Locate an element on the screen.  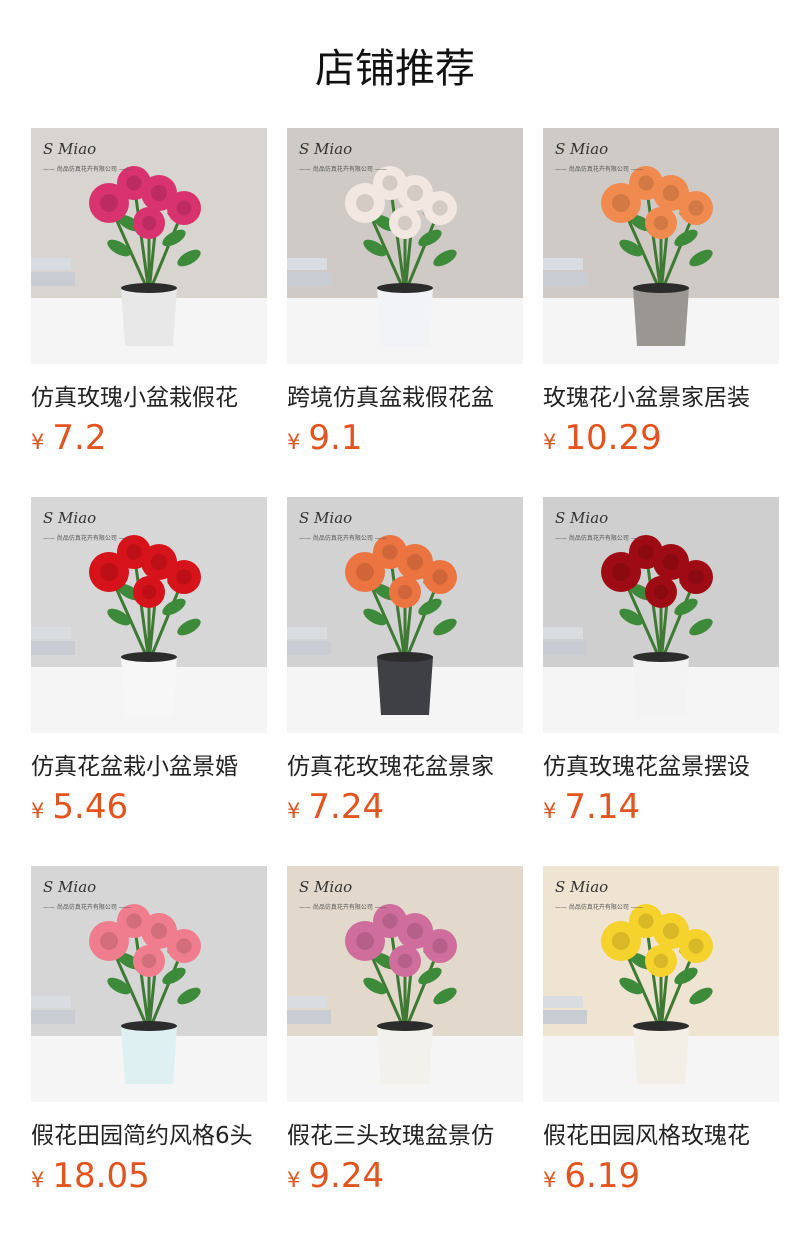
product-title: 玫瑰花小盆景家居装 is located at coordinates (661, 395).